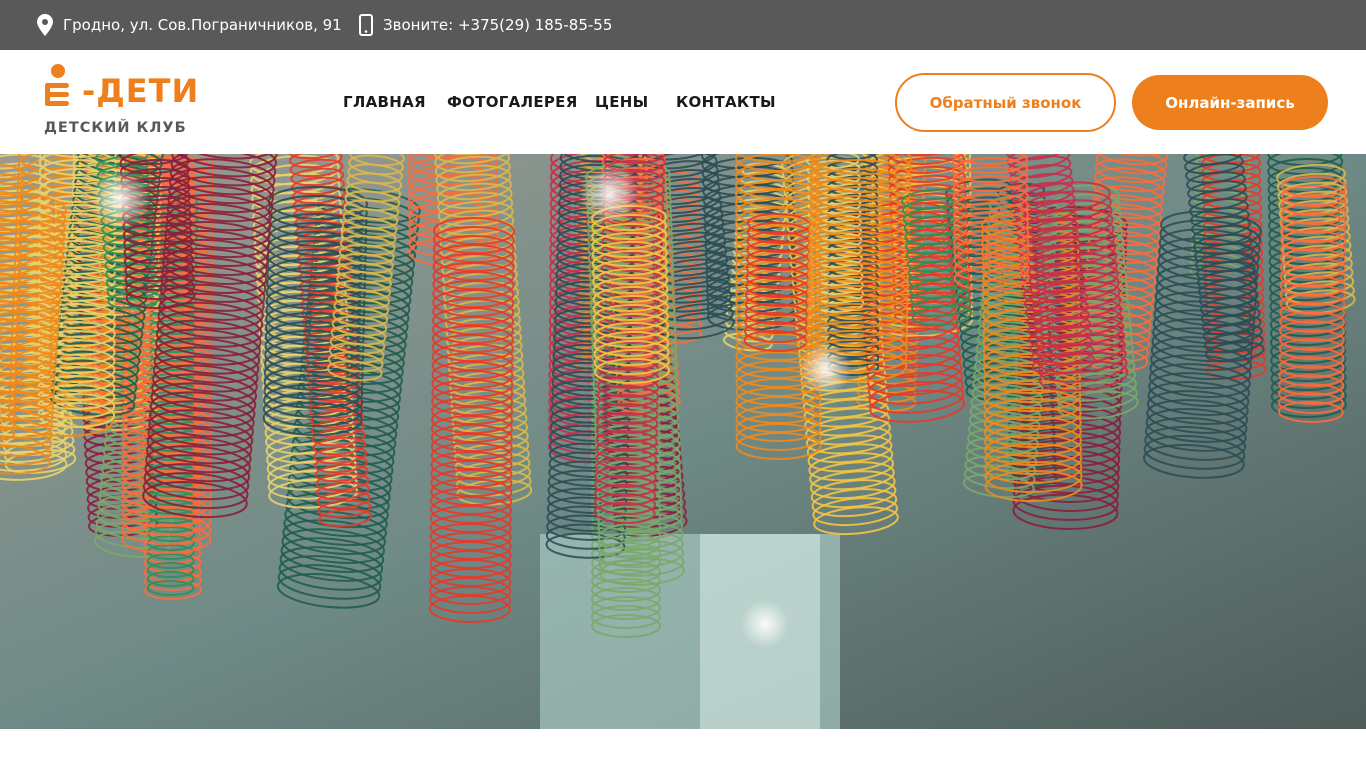  I want to click on nav-item-gallery: ФОТОГАЛЕРЕЯ, so click(512, 102).